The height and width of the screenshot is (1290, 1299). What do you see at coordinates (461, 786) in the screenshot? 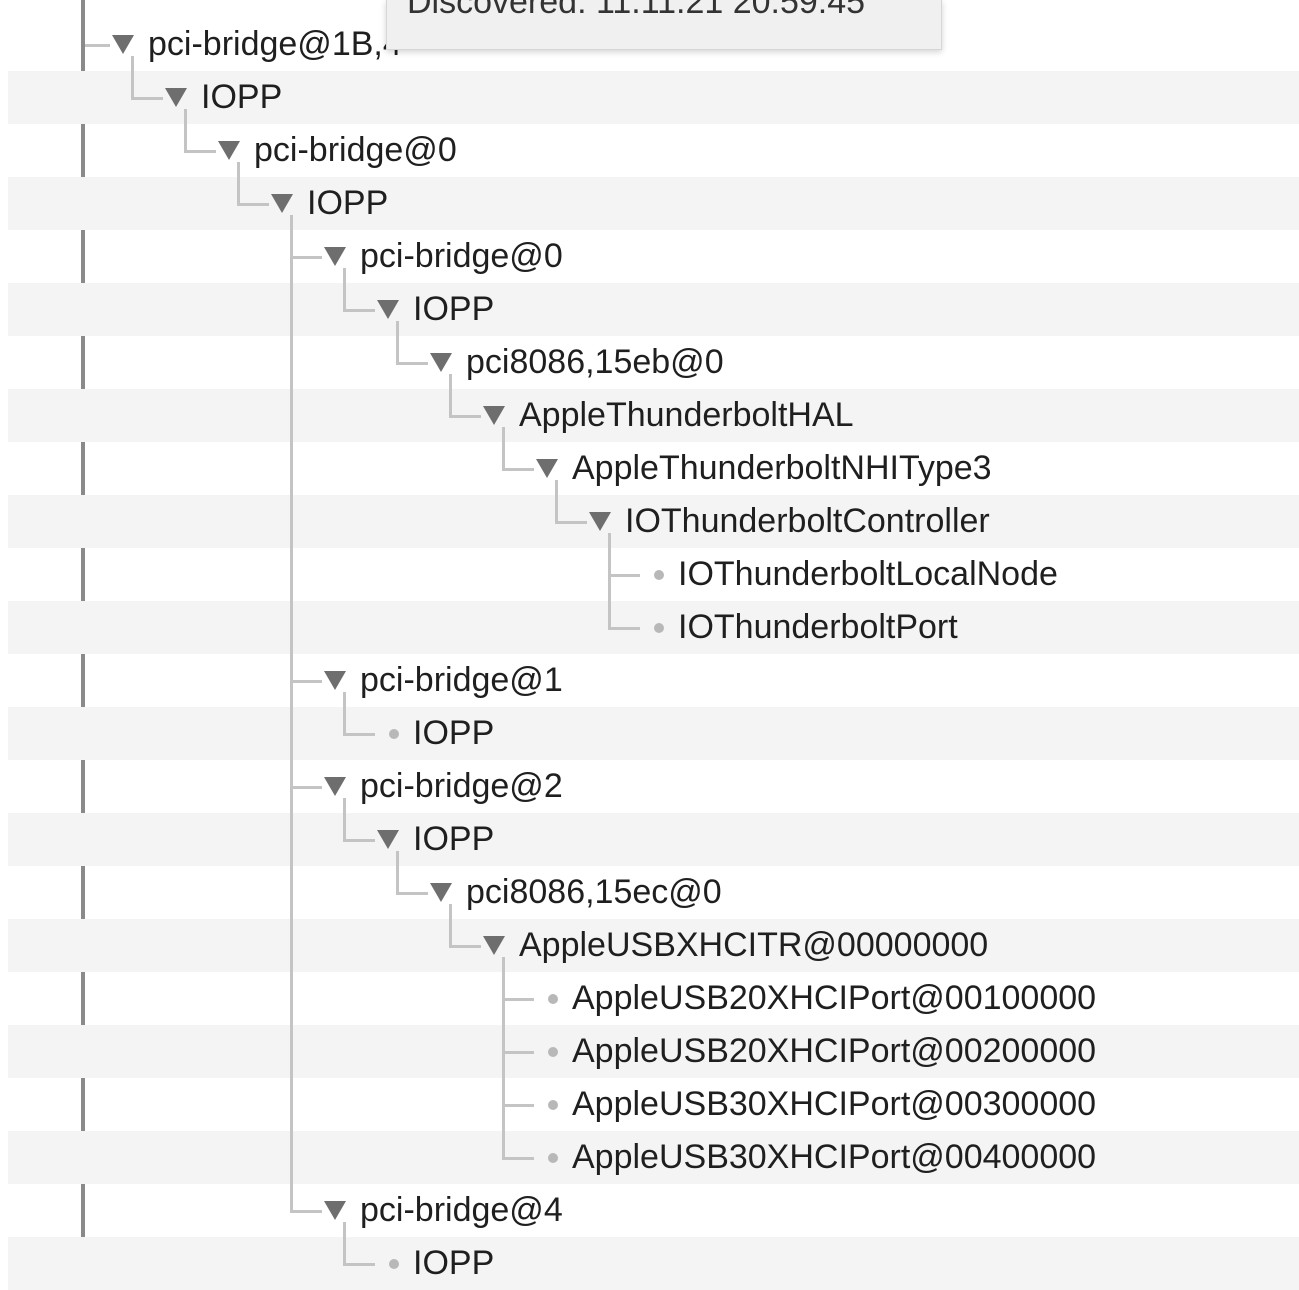
I see `node-label: pci-bridge@2` at bounding box center [461, 786].